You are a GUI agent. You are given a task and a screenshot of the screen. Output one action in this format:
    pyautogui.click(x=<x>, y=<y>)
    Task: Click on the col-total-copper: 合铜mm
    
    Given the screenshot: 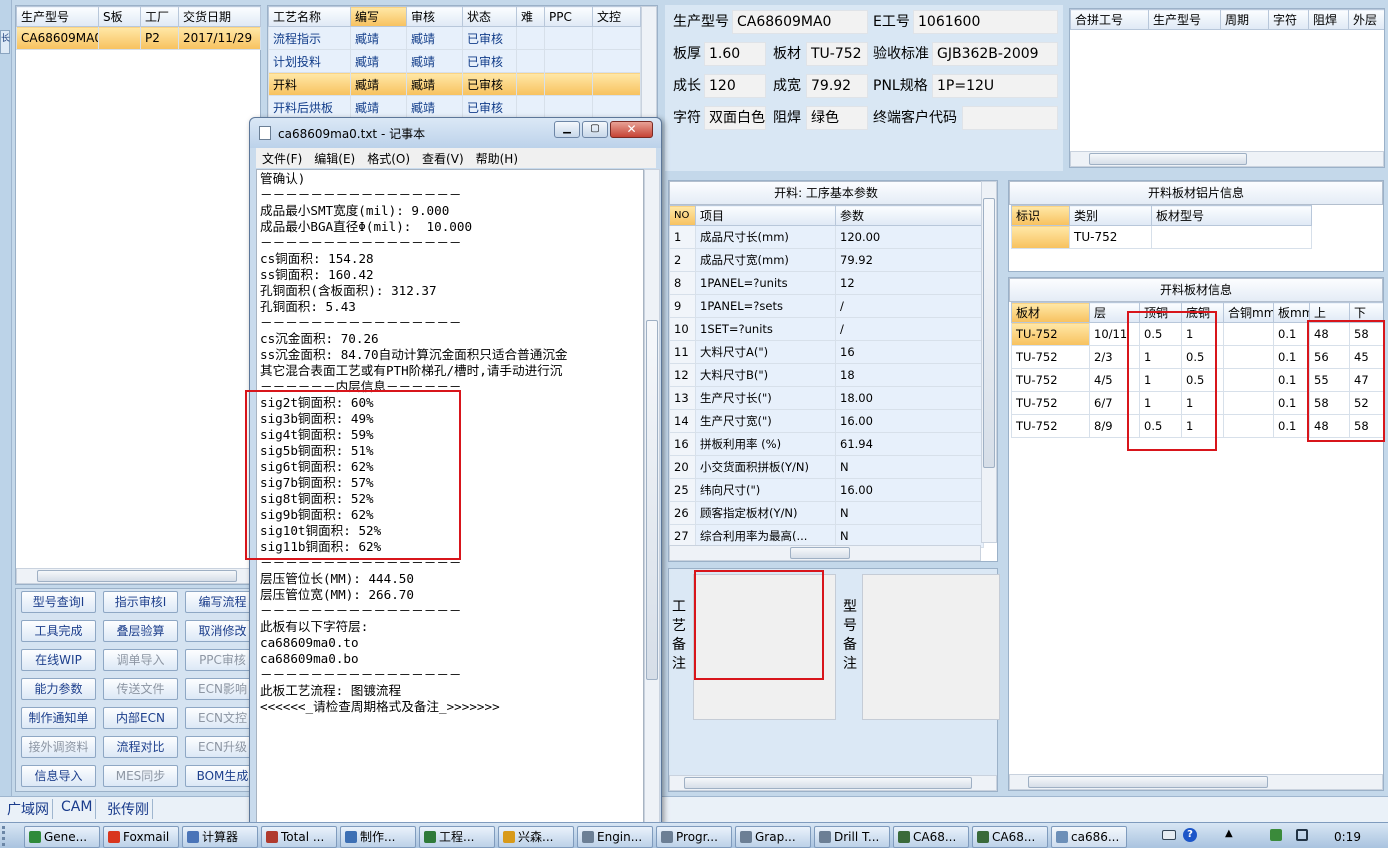 What is the action you would take?
    pyautogui.click(x=1248, y=312)
    